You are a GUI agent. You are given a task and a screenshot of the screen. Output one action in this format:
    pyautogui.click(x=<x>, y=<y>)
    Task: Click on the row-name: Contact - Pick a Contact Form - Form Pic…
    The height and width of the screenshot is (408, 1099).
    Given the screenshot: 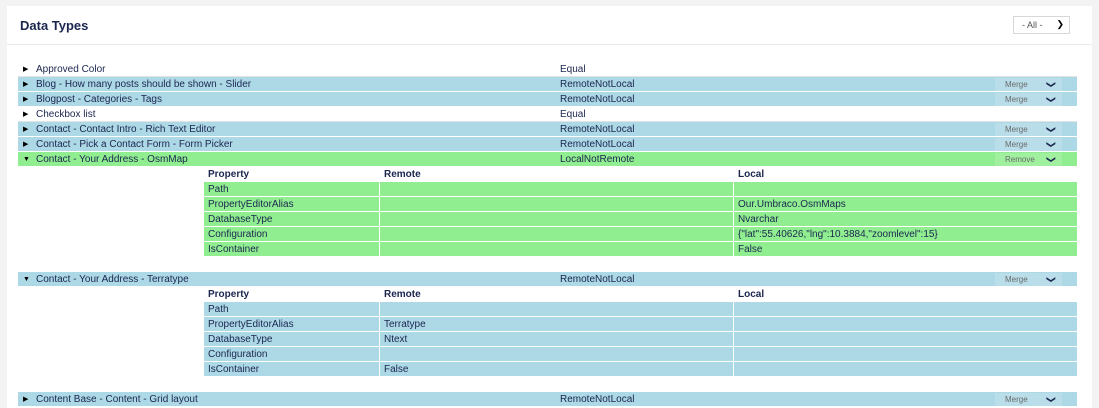 What is the action you would take?
    pyautogui.click(x=134, y=144)
    